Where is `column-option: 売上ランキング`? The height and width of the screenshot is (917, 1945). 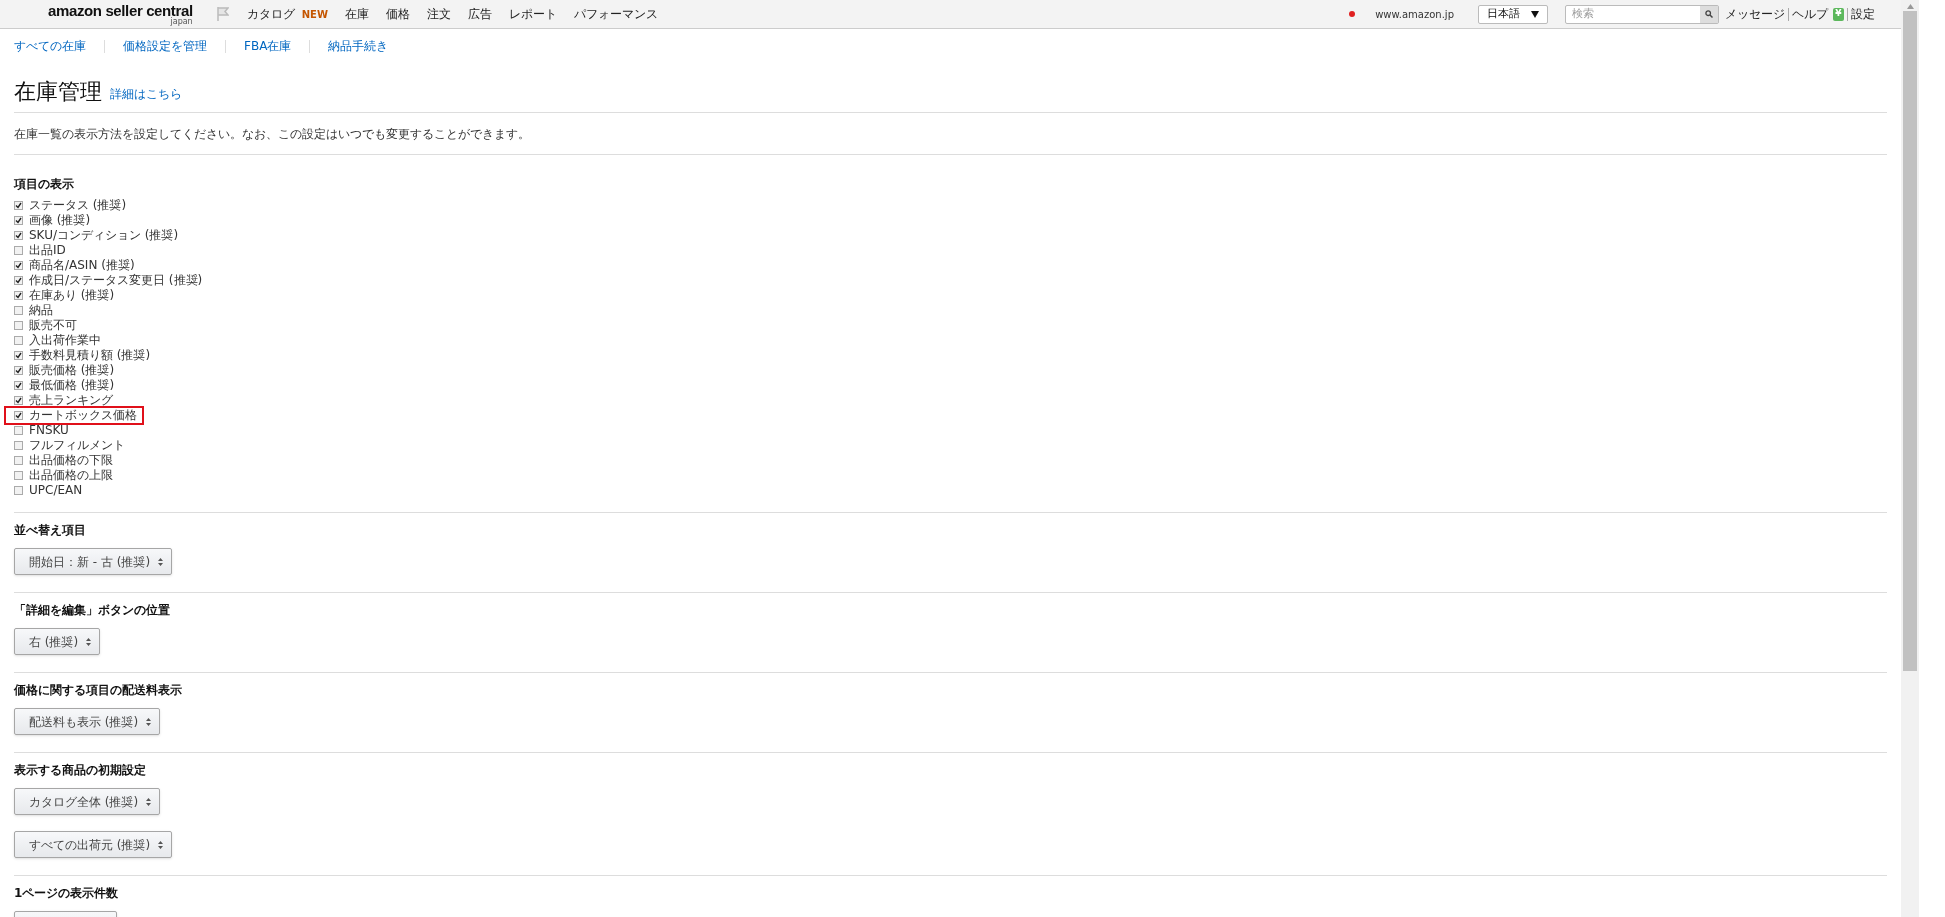
column-option: 売上ランキング is located at coordinates (66, 400).